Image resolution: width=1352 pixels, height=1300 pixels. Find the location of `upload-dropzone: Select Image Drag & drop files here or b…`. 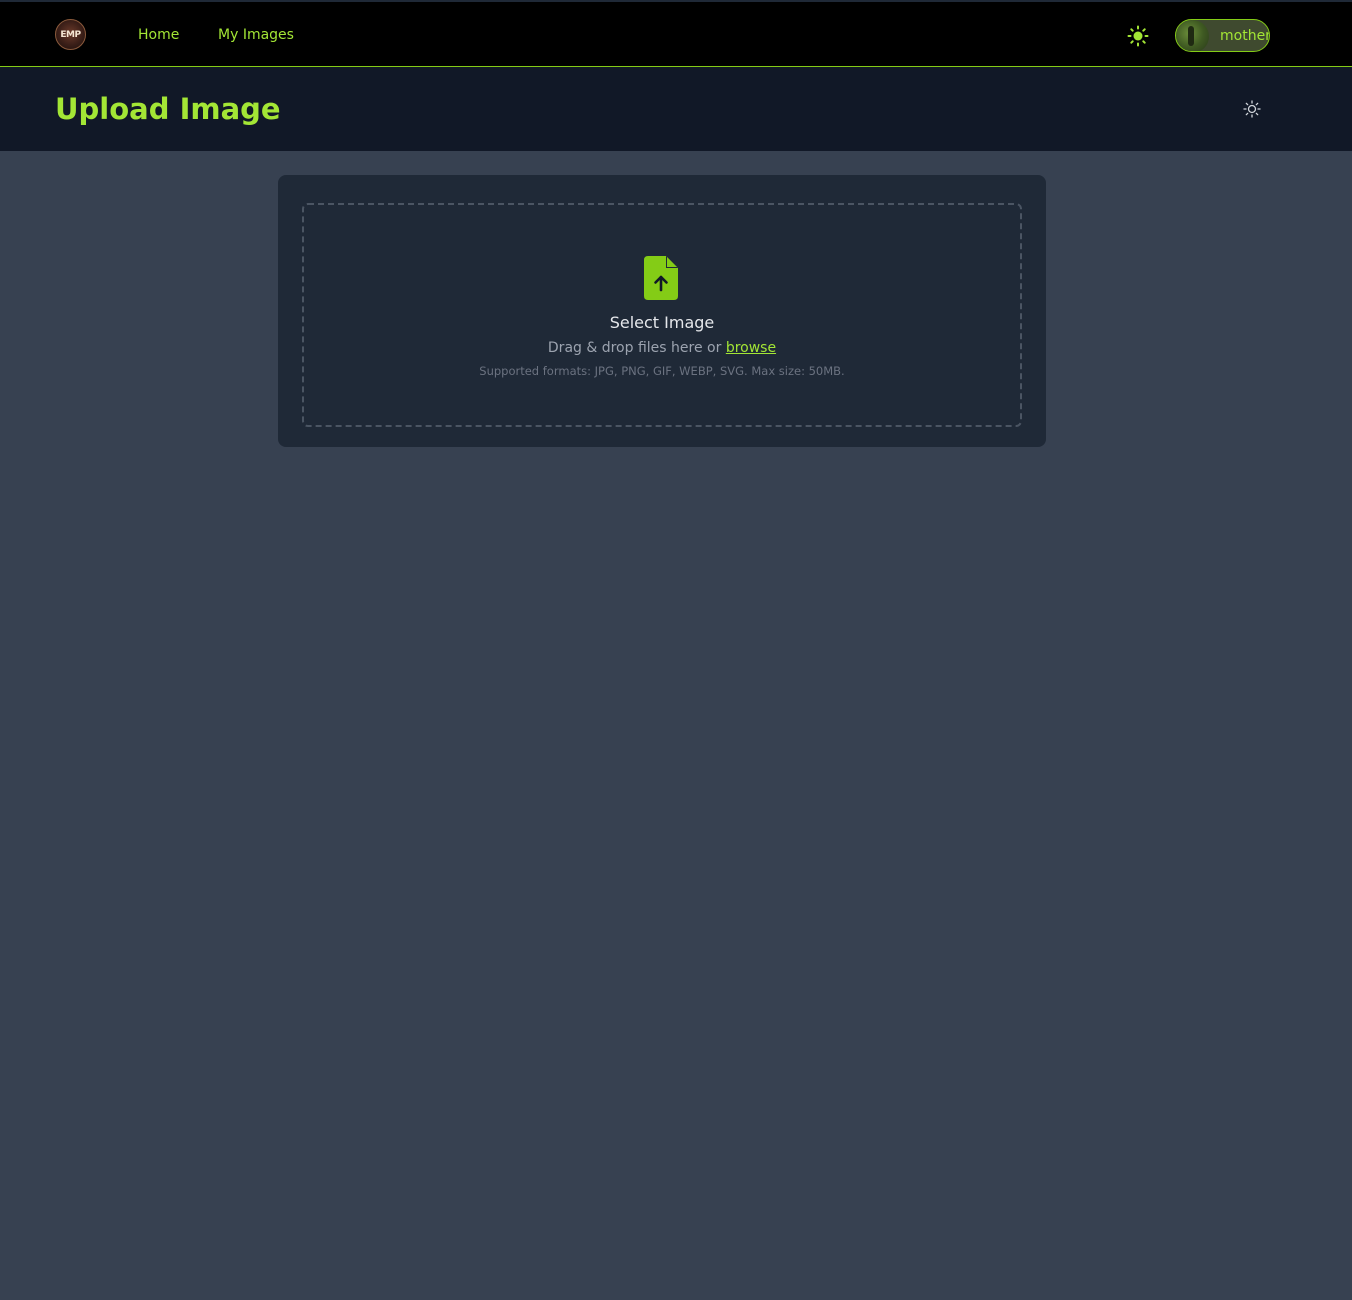

upload-dropzone: Select Image Drag & drop files here or b… is located at coordinates (662, 315).